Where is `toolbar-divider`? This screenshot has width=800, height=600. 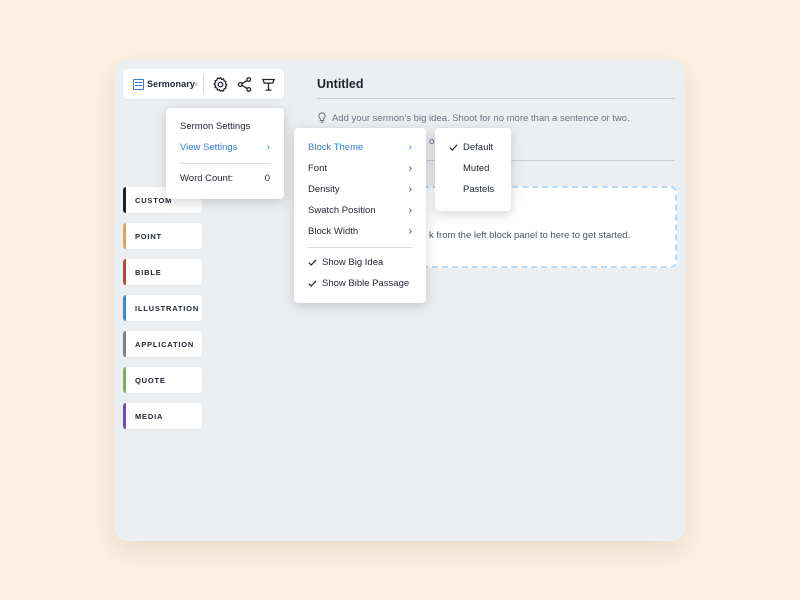 toolbar-divider is located at coordinates (203, 84).